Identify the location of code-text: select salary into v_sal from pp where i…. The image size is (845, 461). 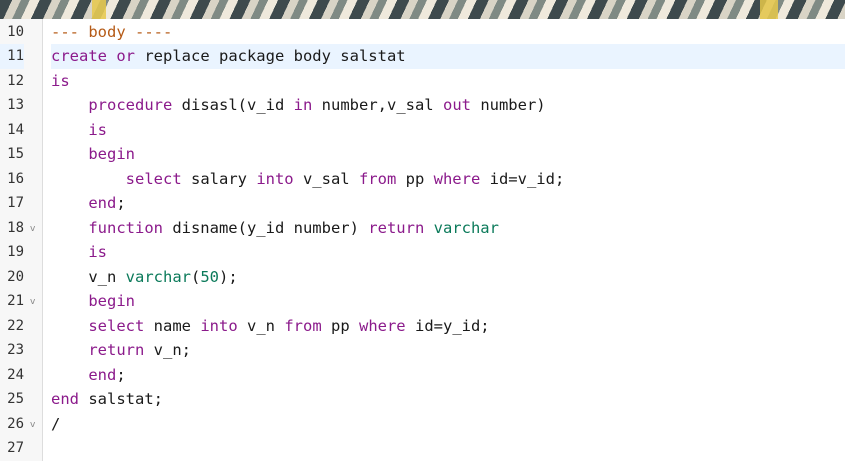
(448, 179).